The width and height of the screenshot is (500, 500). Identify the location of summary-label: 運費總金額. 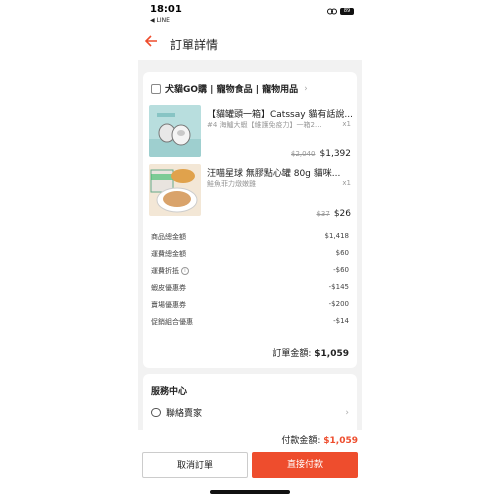
(168, 254).